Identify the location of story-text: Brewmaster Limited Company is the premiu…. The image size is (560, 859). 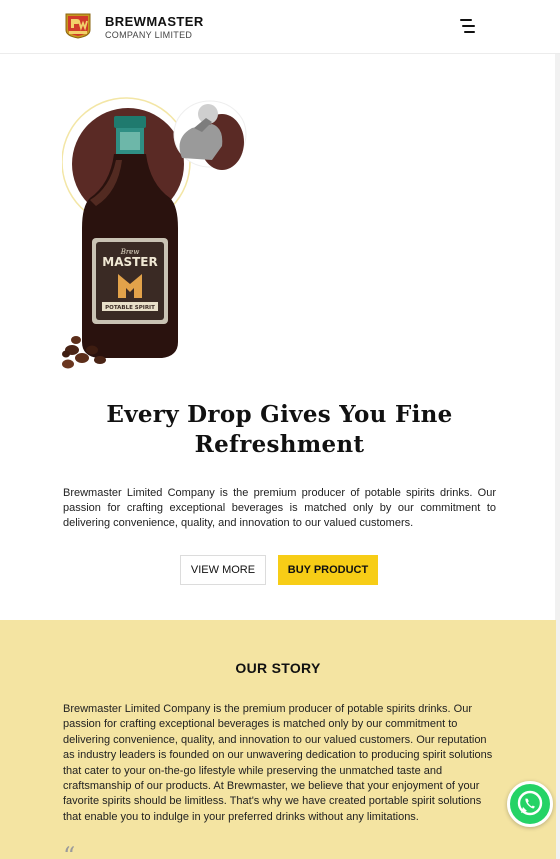
(278, 763).